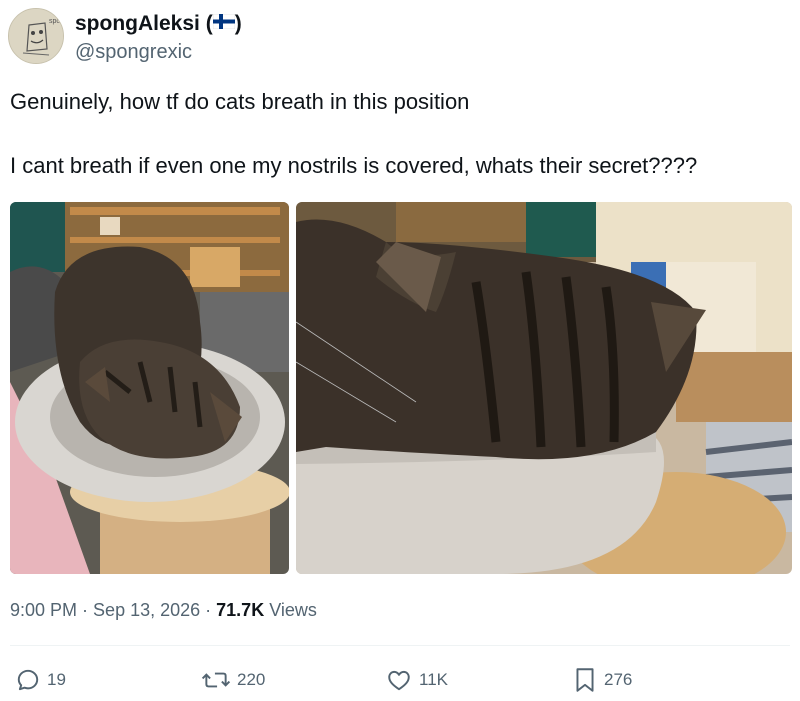 The height and width of the screenshot is (701, 800). What do you see at coordinates (223, 23) in the screenshot?
I see `finland-flag-icon` at bounding box center [223, 23].